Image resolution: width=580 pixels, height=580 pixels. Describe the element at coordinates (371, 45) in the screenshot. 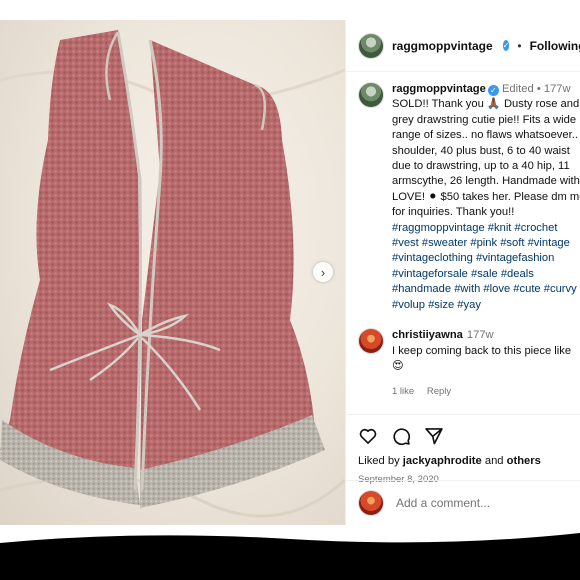

I see `author-avatar` at that location.